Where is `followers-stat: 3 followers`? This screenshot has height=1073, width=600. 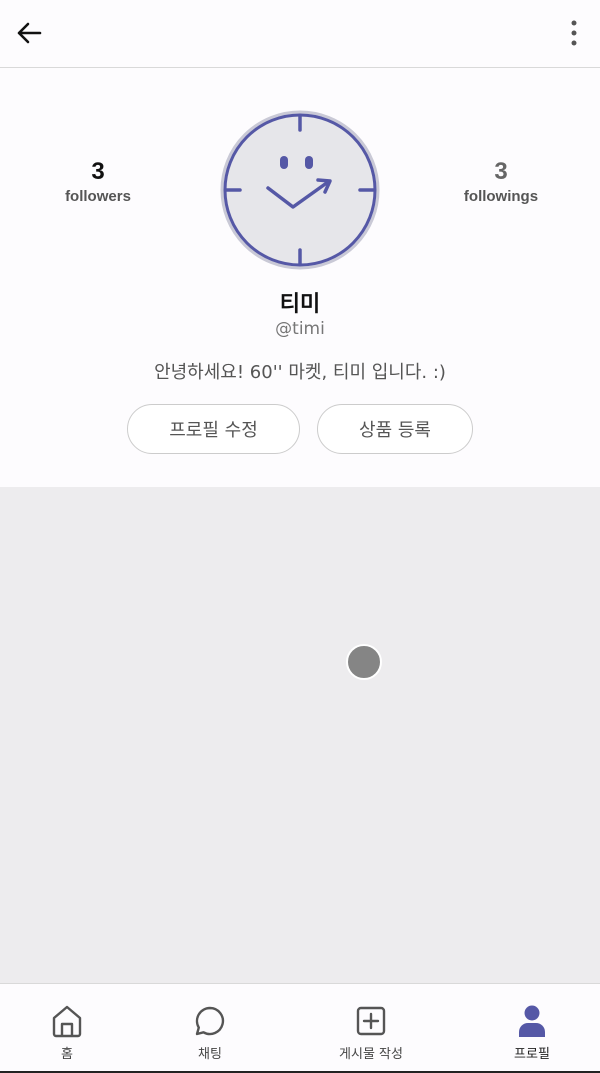 followers-stat: 3 followers is located at coordinates (98, 182).